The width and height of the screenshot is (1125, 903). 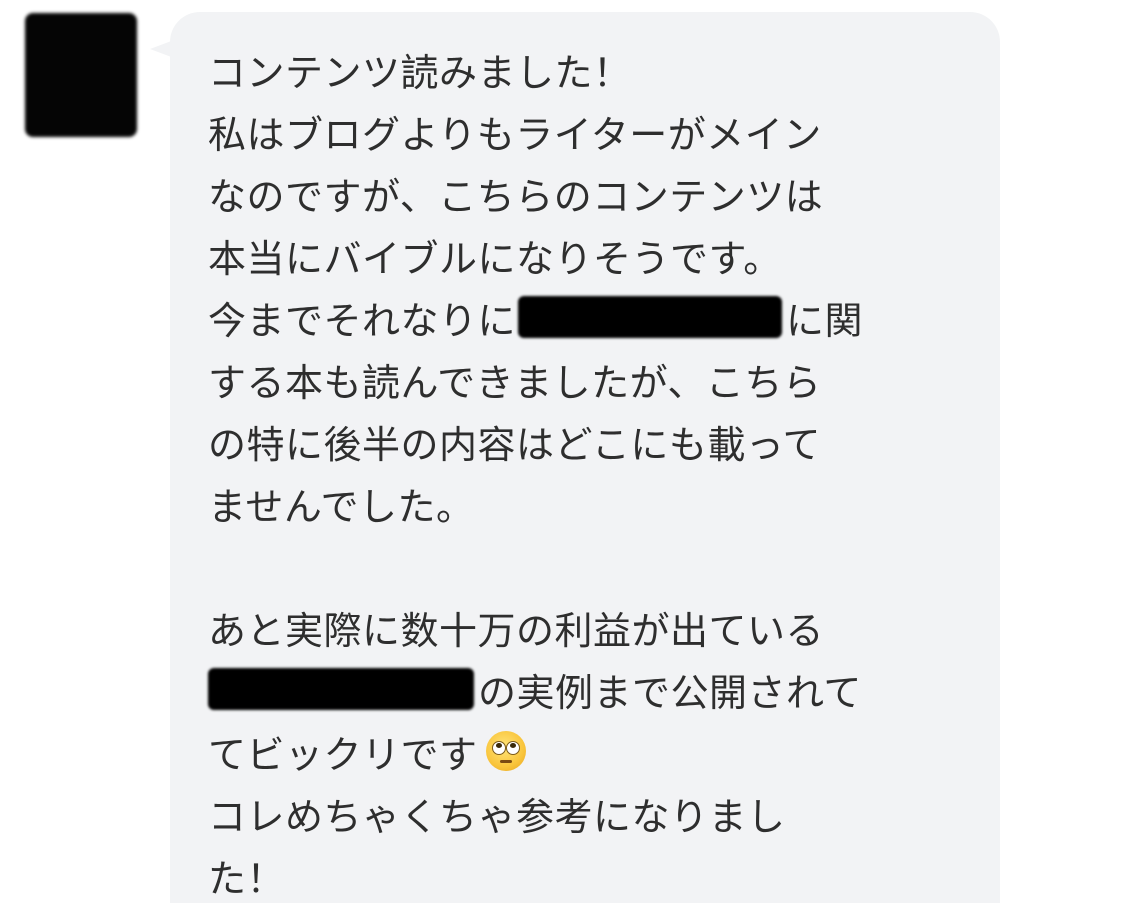 What do you see at coordinates (514, 444) in the screenshot?
I see `message-line-text: の特に後半の内容はどこにも載って` at bounding box center [514, 444].